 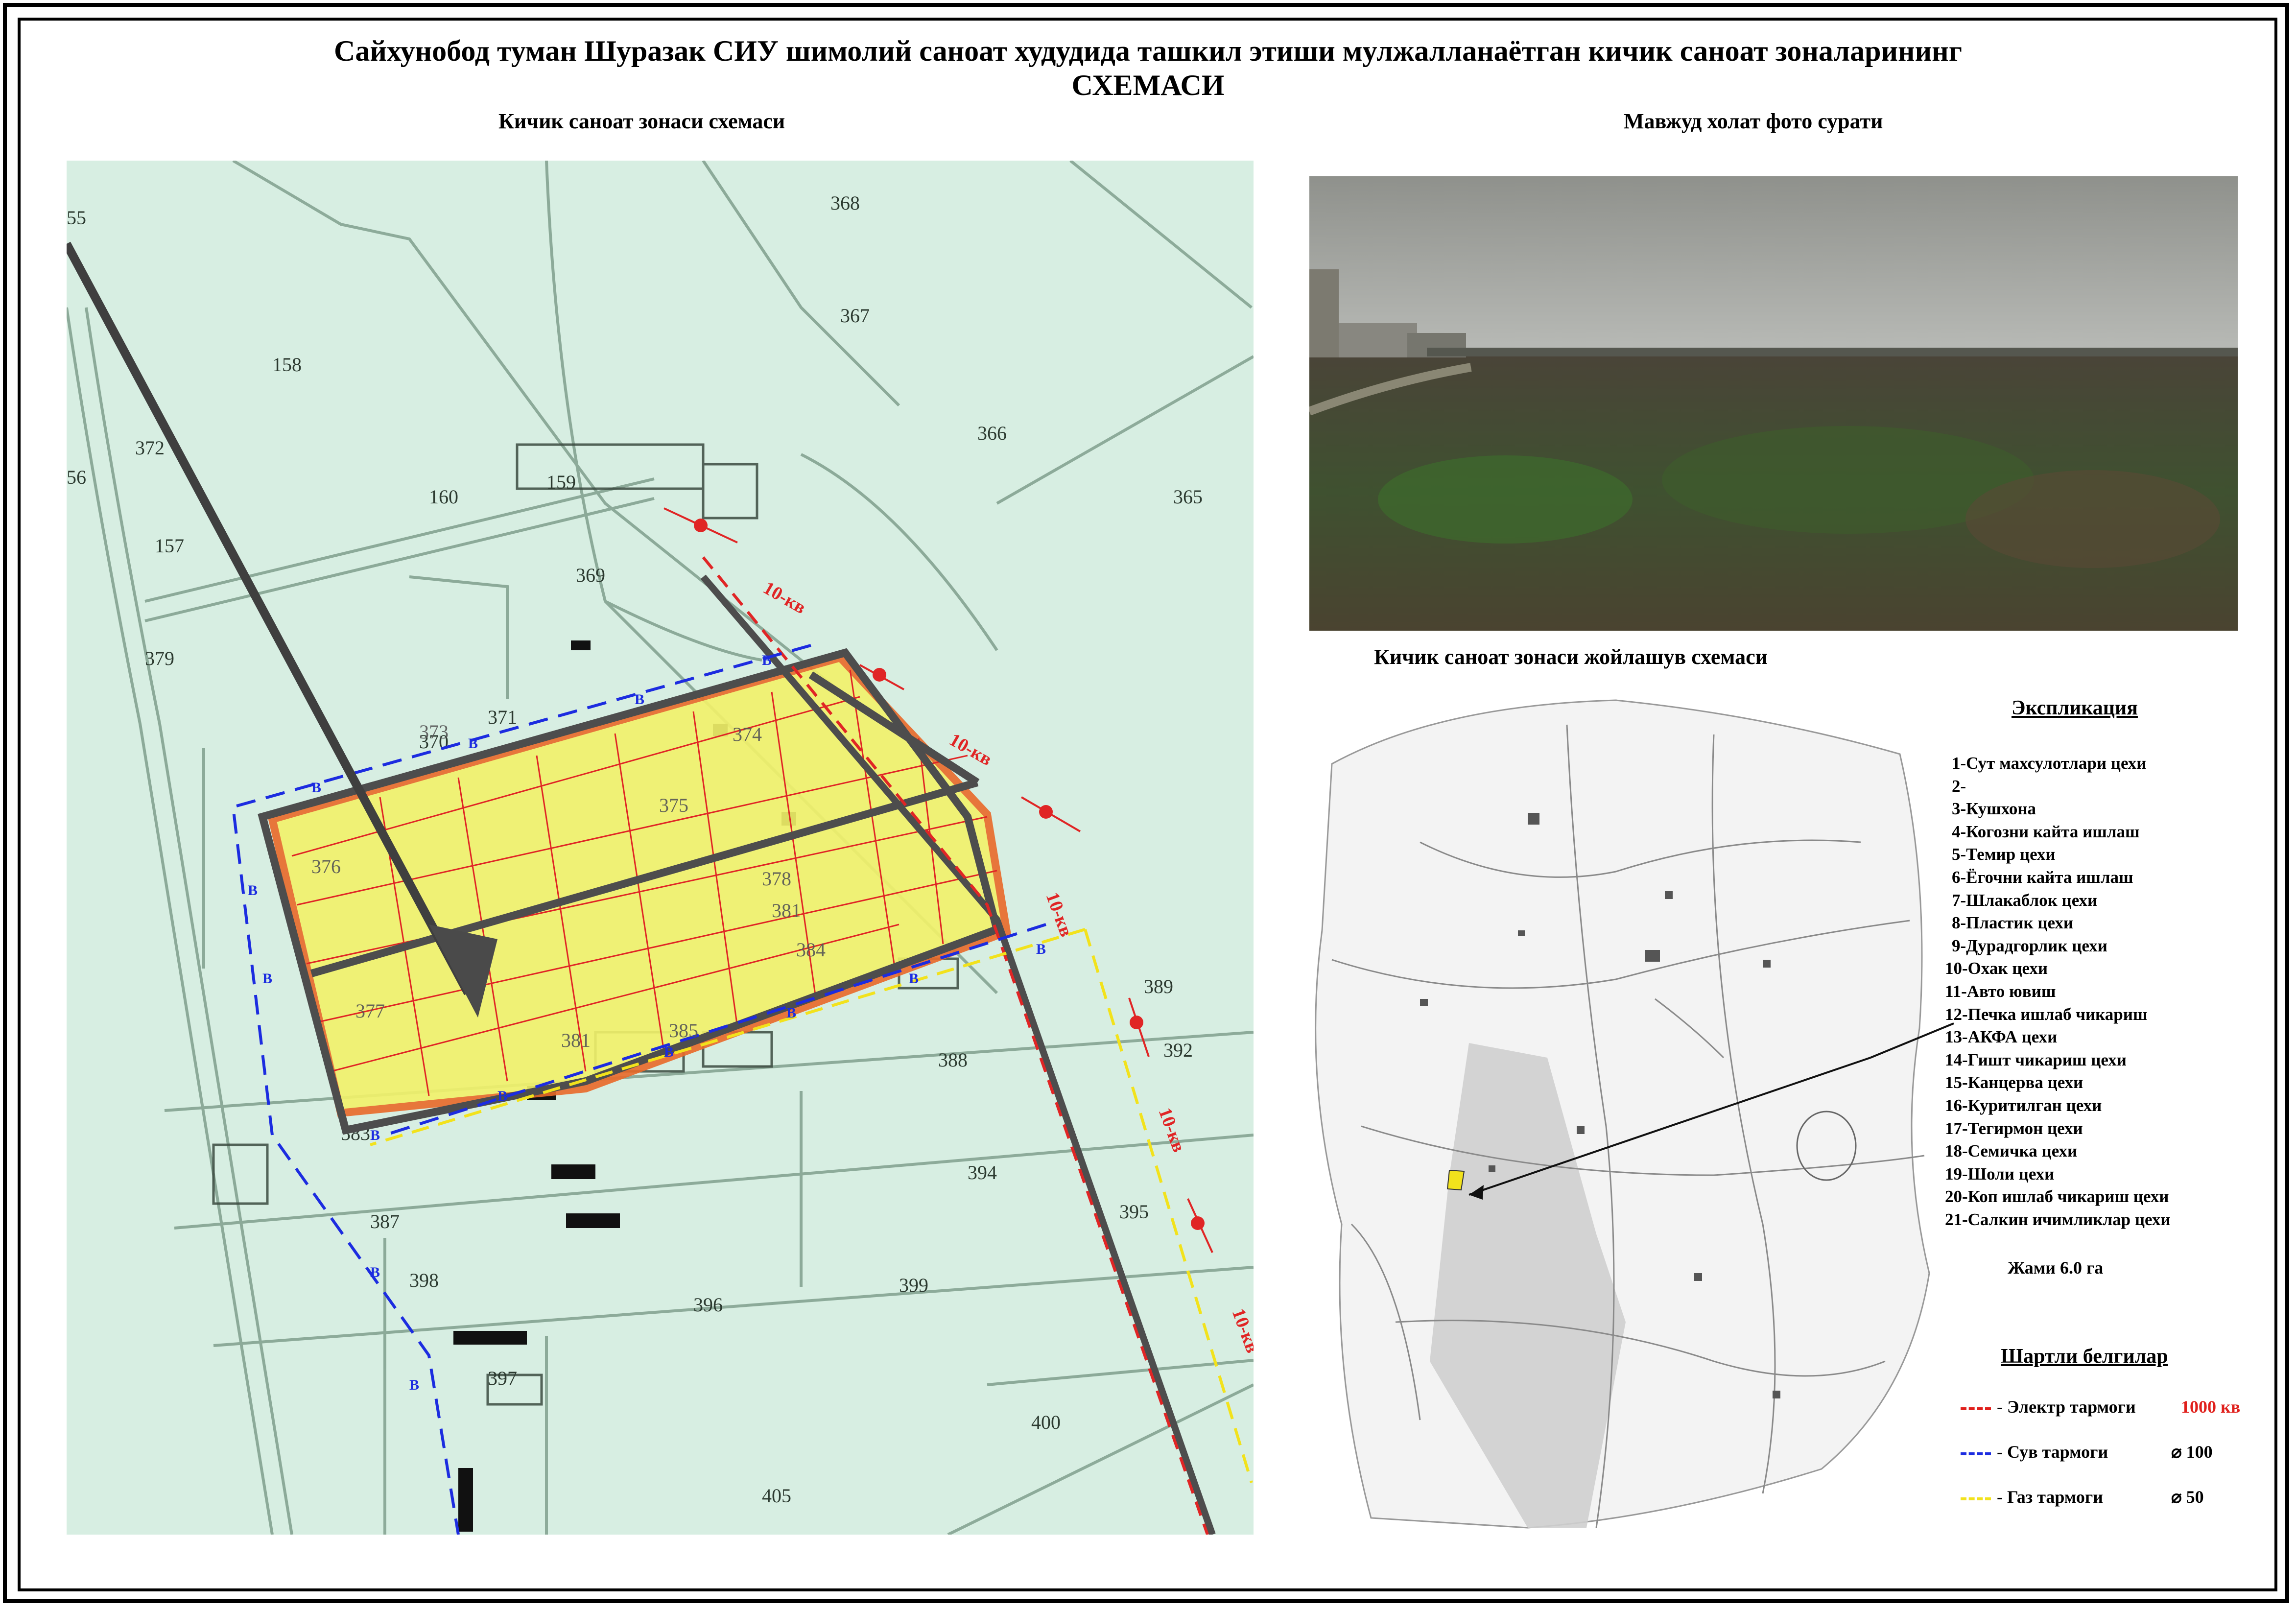 I want to click on total-area: Жами 6.0 га, so click(x=2056, y=1268).